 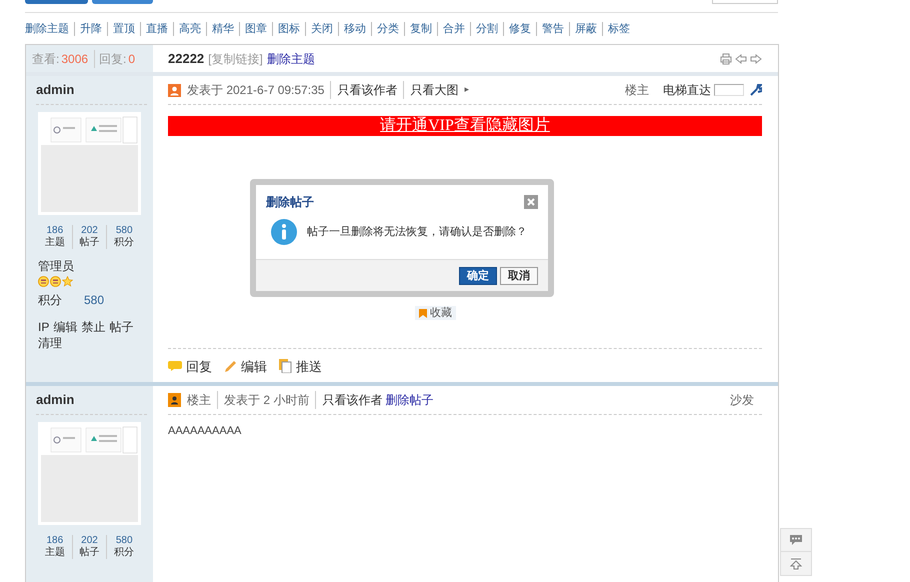 What do you see at coordinates (189, 29) in the screenshot?
I see `moderation-link: 高亮` at bounding box center [189, 29].